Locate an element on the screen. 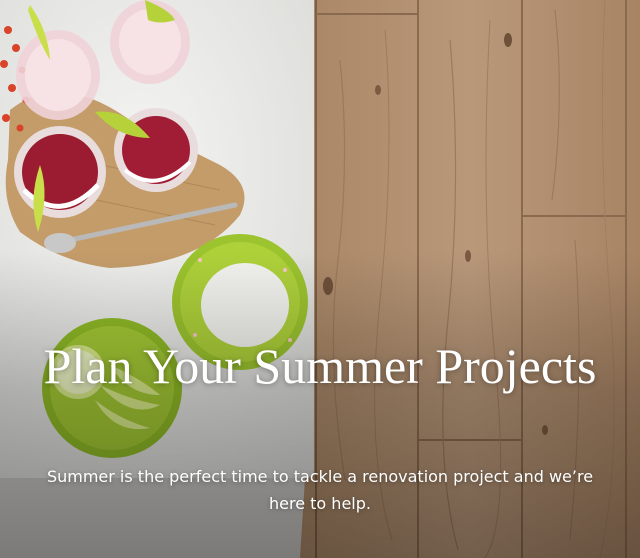 The height and width of the screenshot is (558, 640). hero-title: Plan Your Summer Projects is located at coordinates (320, 366).